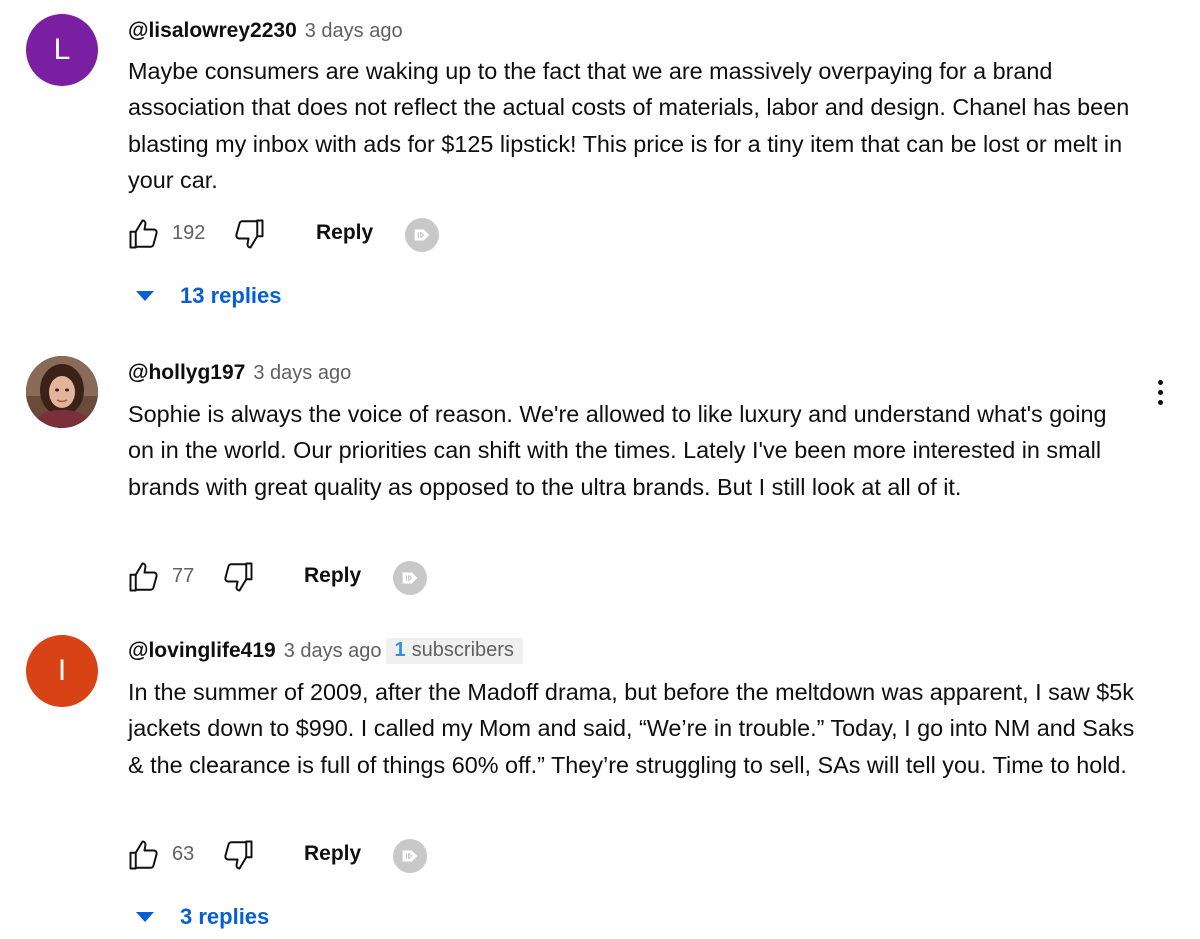 Image resolution: width=1200 pixels, height=939 pixels. I want to click on subscriber-count: 1, so click(400, 650).